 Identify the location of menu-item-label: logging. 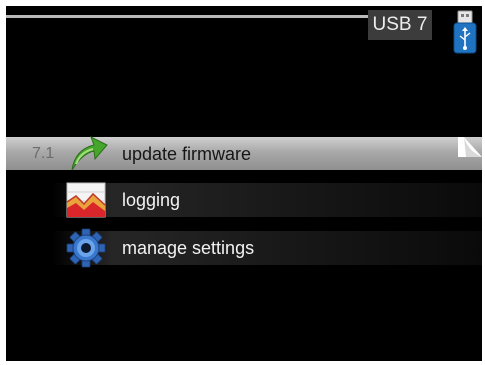
(151, 200).